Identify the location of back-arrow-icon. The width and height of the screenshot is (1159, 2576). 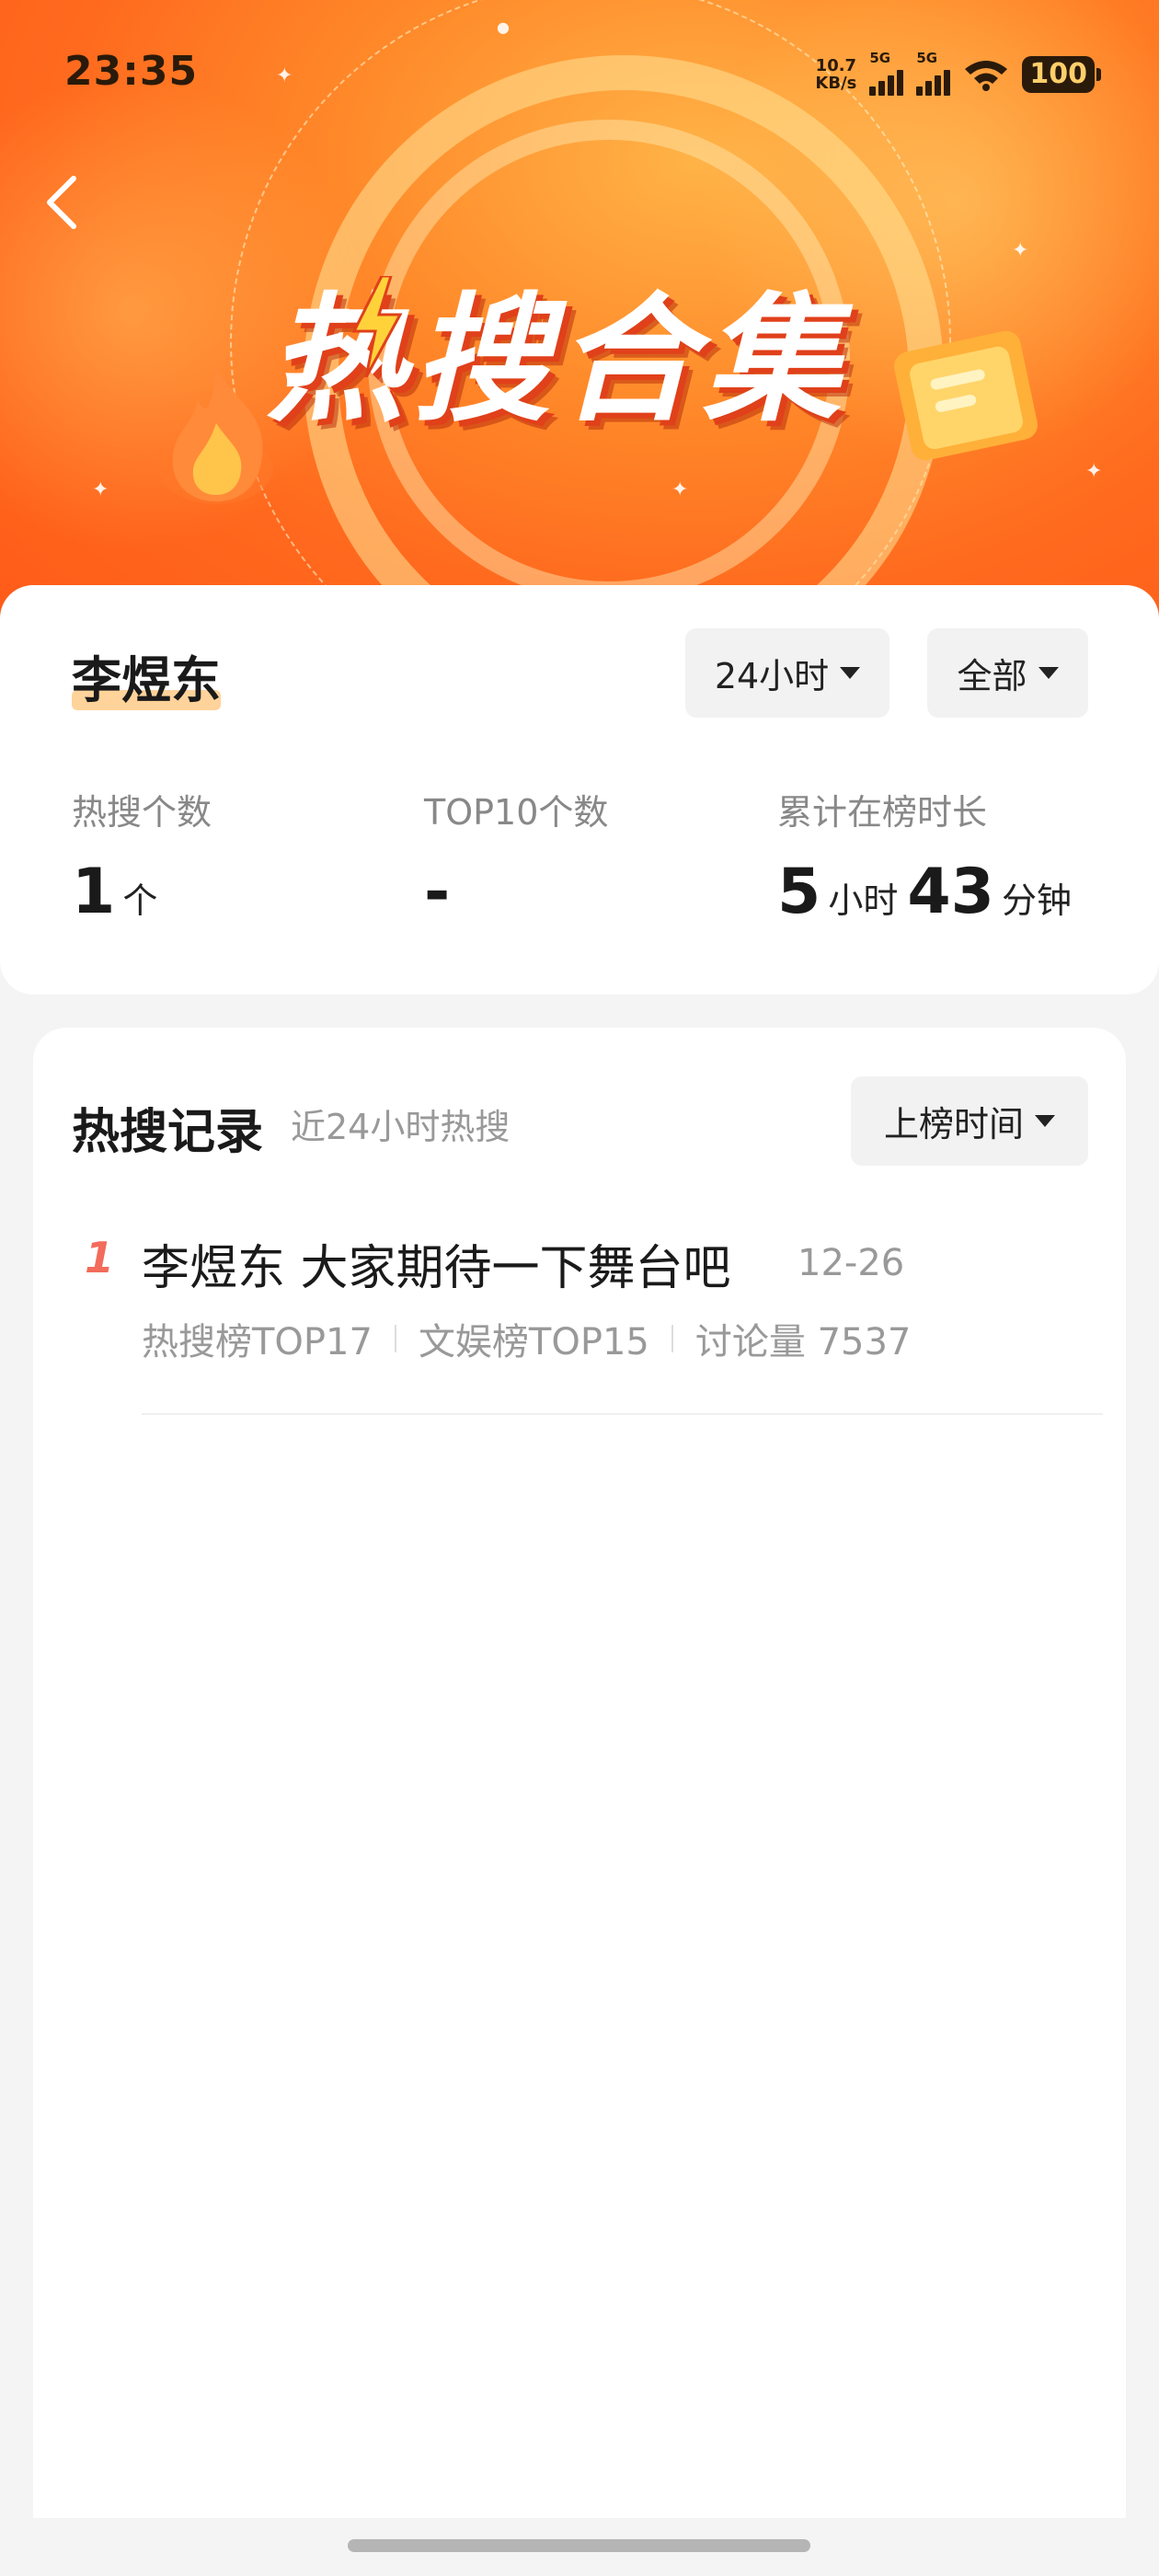
(64, 202).